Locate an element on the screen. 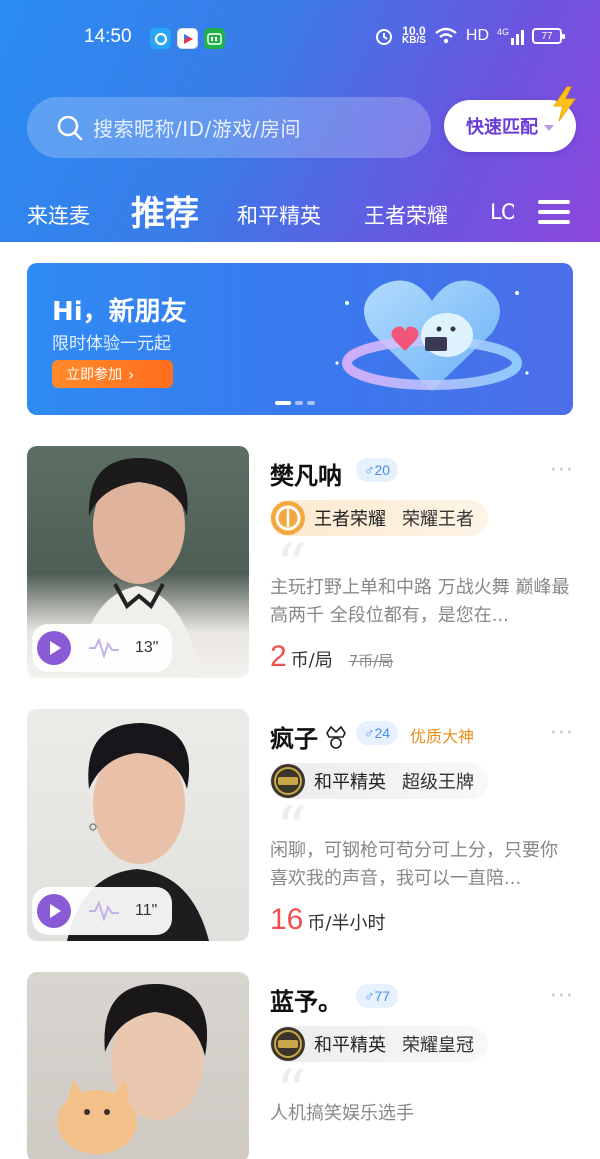 This screenshot has height=1159, width=600. price-unit: 币/局 is located at coordinates (311, 660).